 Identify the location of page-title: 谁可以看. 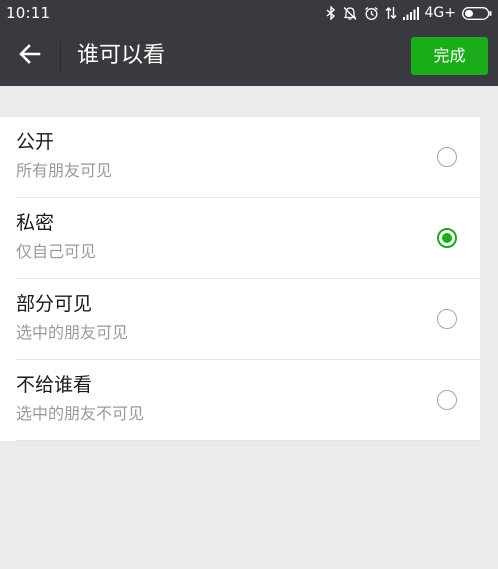
(121, 55).